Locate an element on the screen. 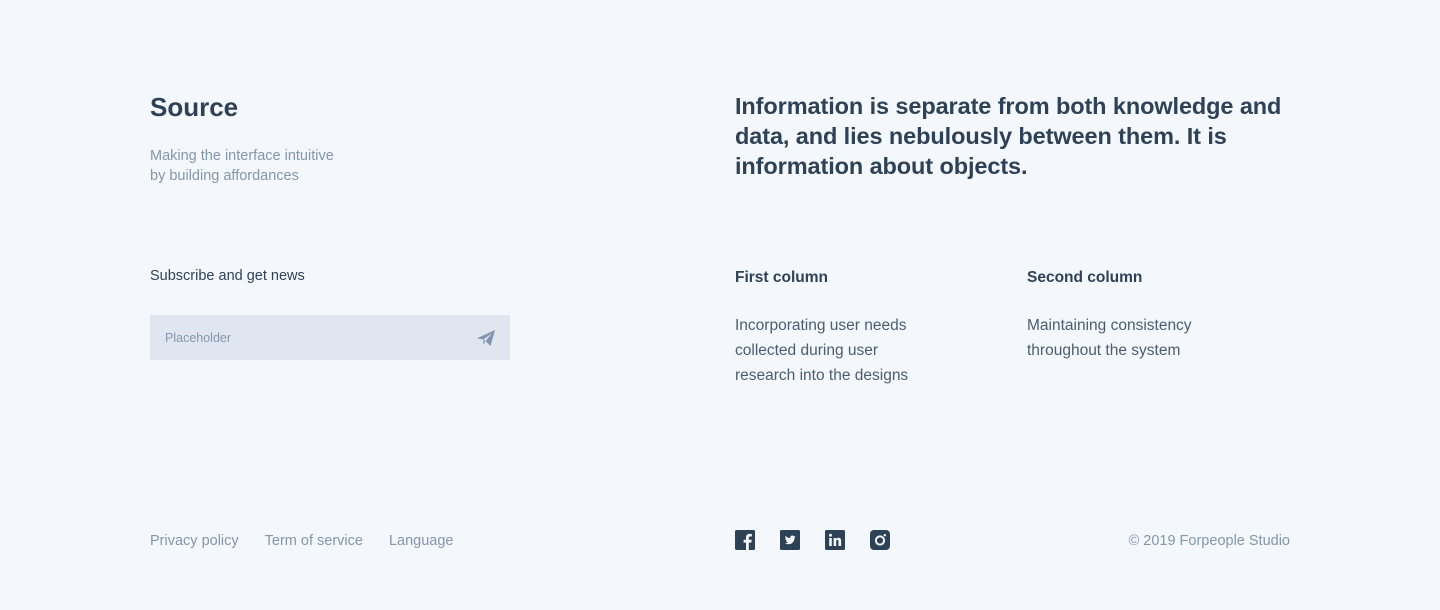 The image size is (1440, 610). subscribe-label: Subscribe and get news is located at coordinates (227, 276).